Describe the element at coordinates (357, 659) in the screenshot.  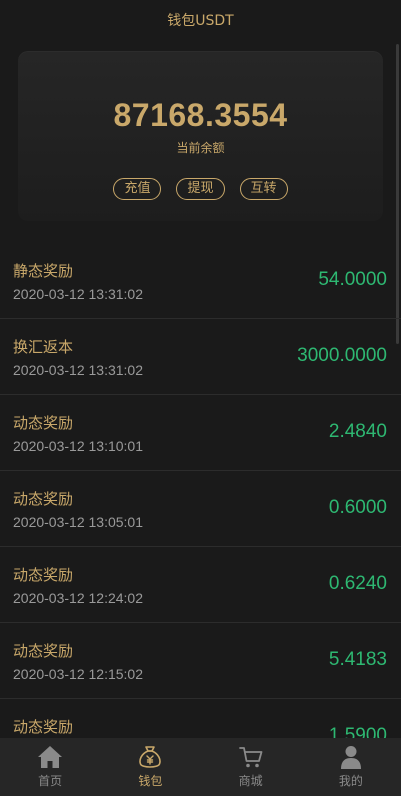
I see `record-amount: 5.4183` at that location.